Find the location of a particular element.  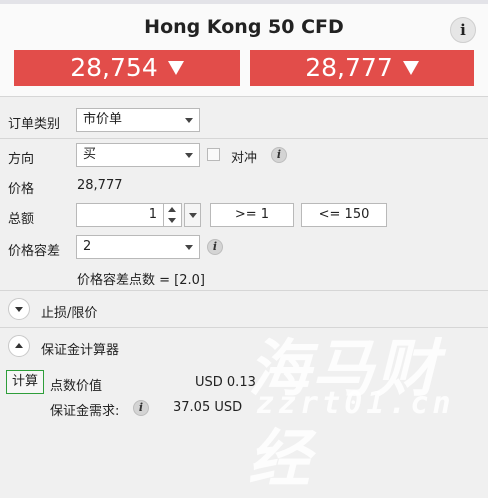

point-value-label: 点数价值 is located at coordinates (76, 386).